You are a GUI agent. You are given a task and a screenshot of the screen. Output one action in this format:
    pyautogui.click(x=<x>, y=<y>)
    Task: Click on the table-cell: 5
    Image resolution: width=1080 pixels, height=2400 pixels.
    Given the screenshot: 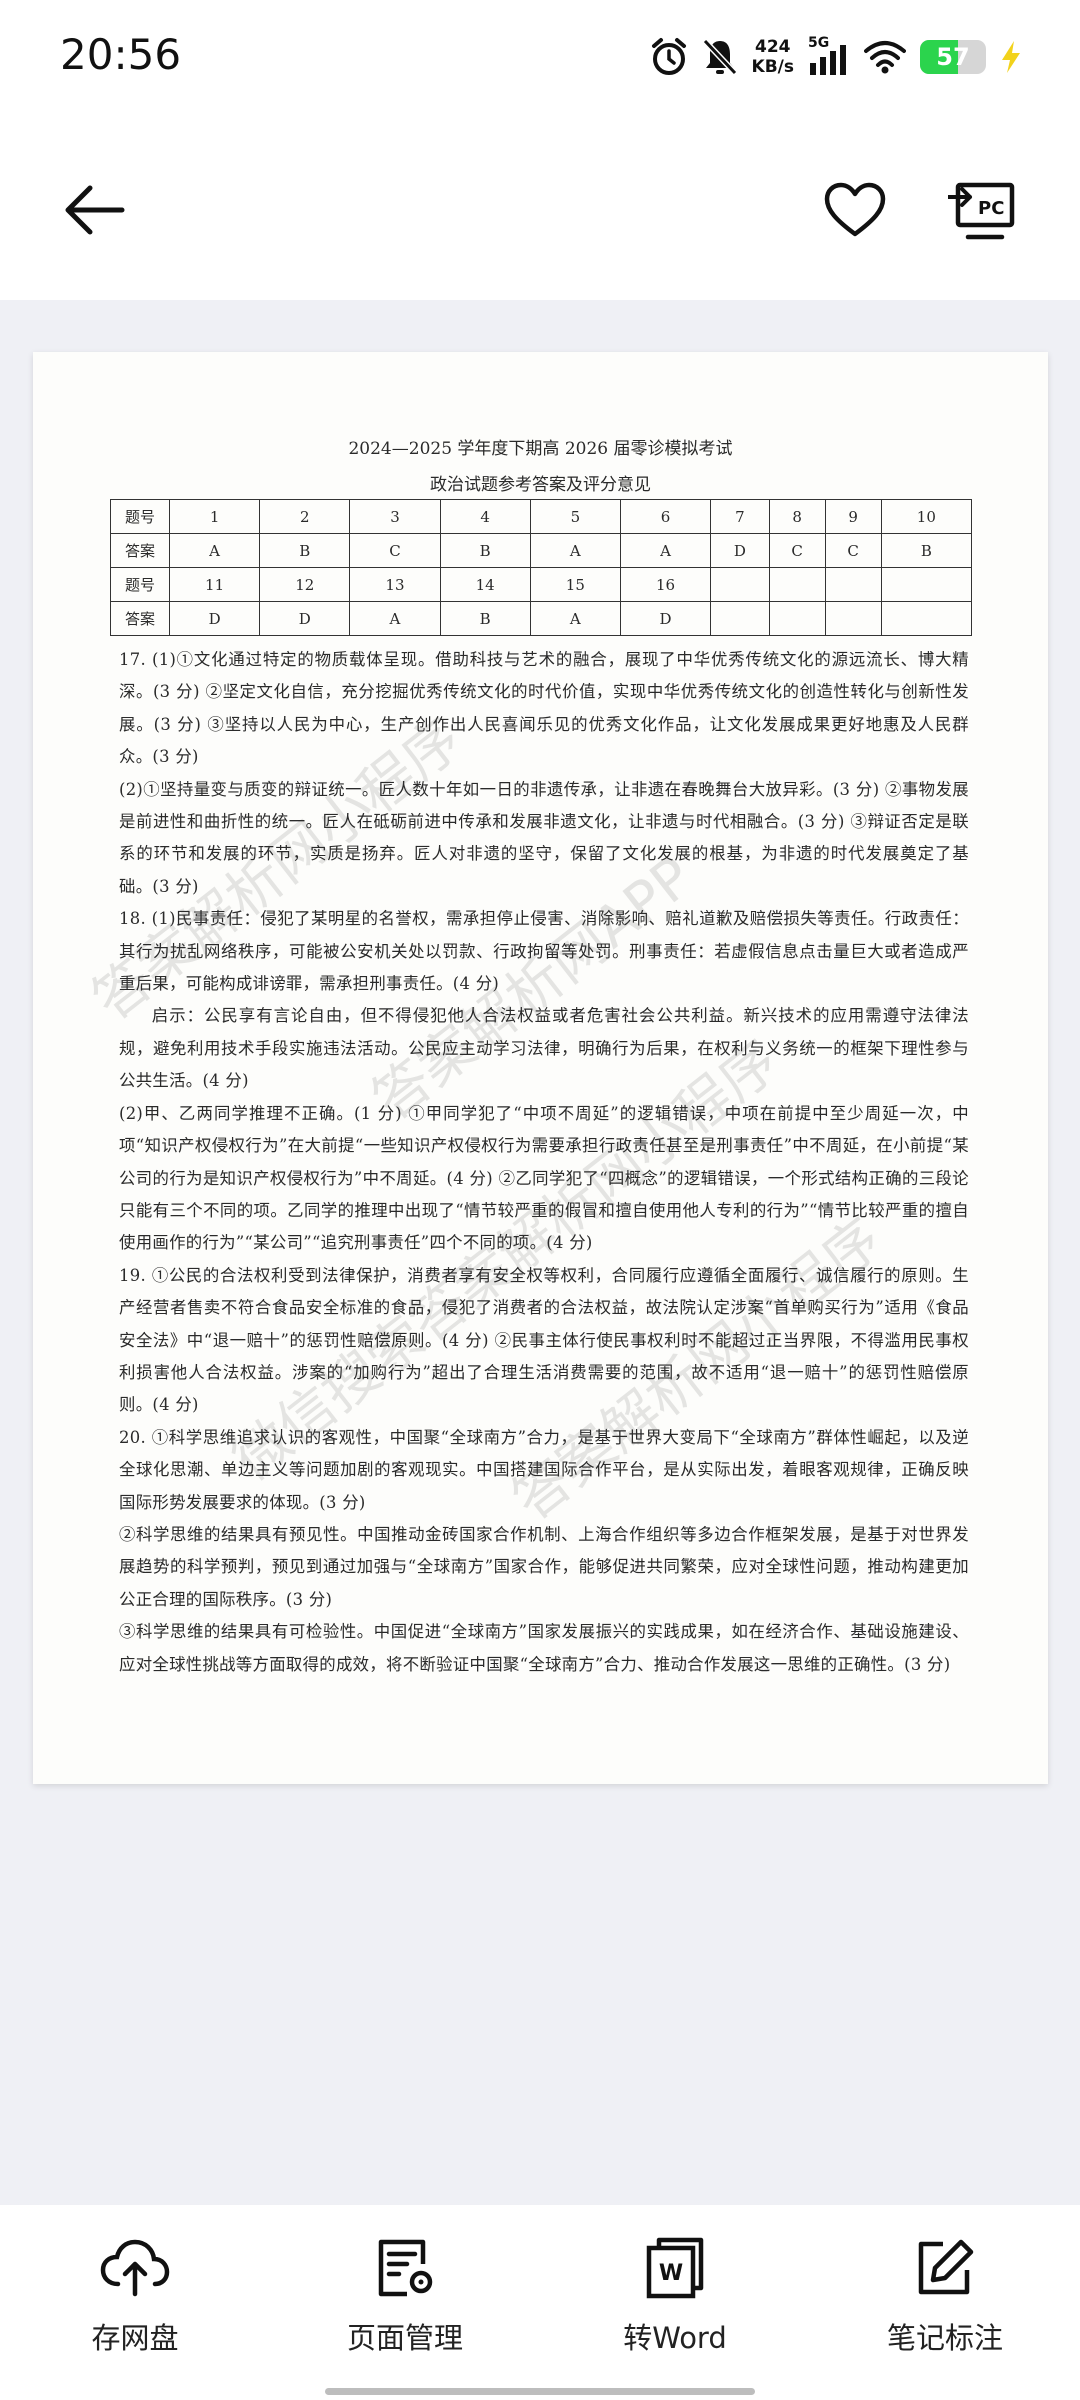 What is the action you would take?
    pyautogui.click(x=575, y=516)
    